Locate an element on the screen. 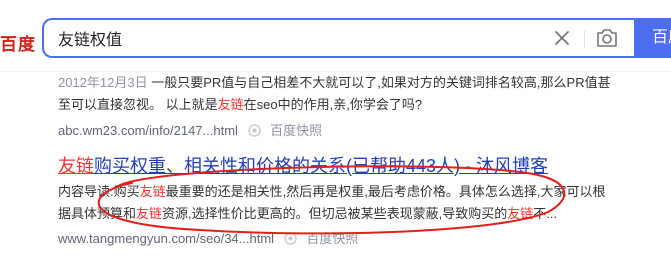  result-url-row: www.tangmengyun.com/seo/34...html 百度快照 is located at coordinates (338, 239).